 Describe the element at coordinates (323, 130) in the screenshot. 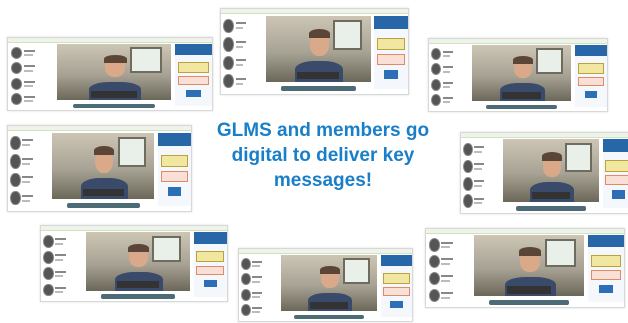

I see `headline-line-1: GLMS and members go` at that location.